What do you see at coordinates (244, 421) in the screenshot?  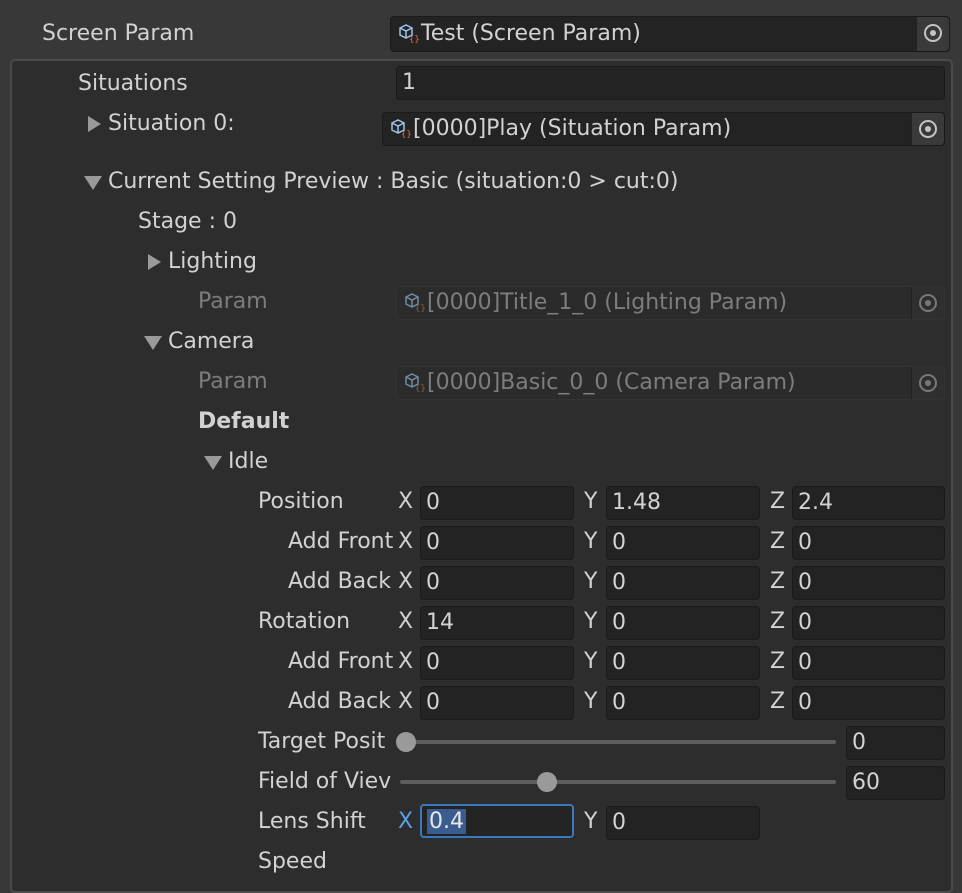 I see `default-label: Default` at bounding box center [244, 421].